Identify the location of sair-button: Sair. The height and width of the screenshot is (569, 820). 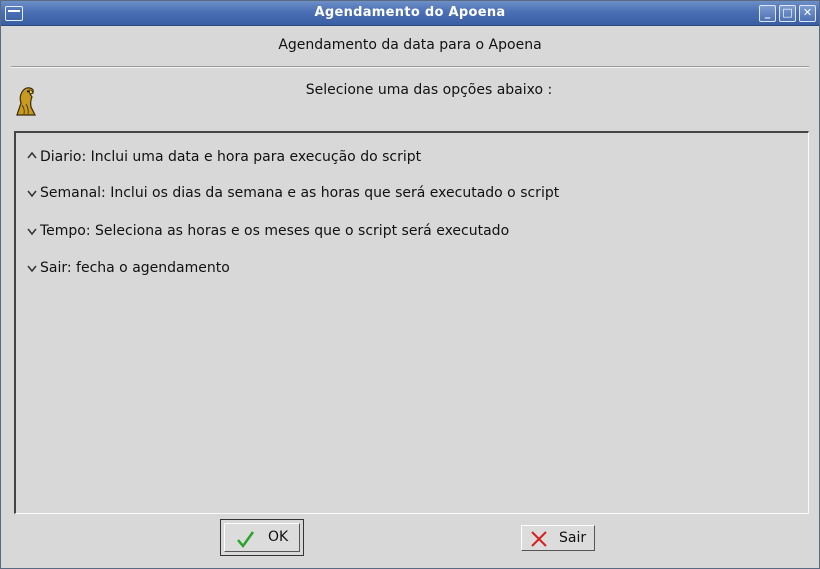
(558, 538).